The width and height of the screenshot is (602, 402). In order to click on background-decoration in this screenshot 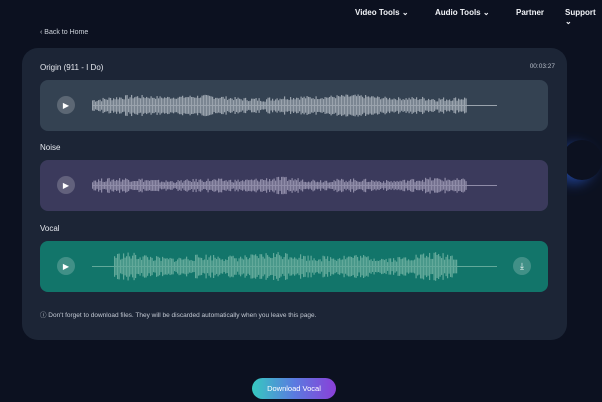, I will do `click(582, 160)`.